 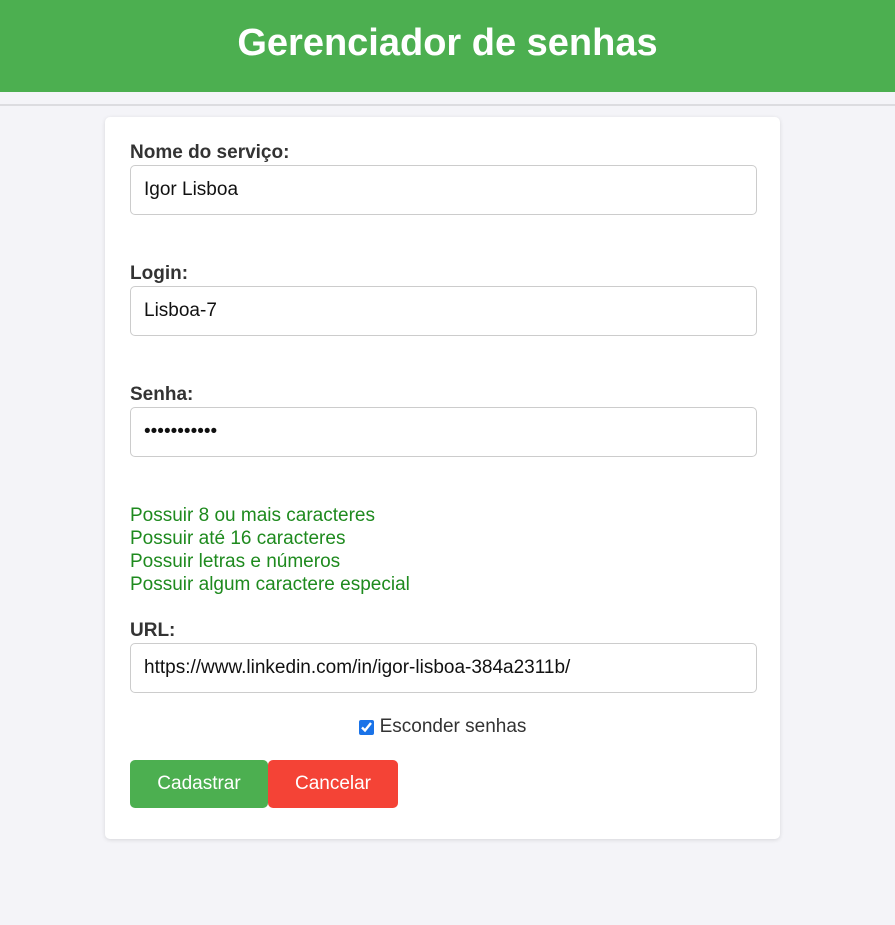 What do you see at coordinates (199, 784) in the screenshot?
I see `register-button: Cadastrar` at bounding box center [199, 784].